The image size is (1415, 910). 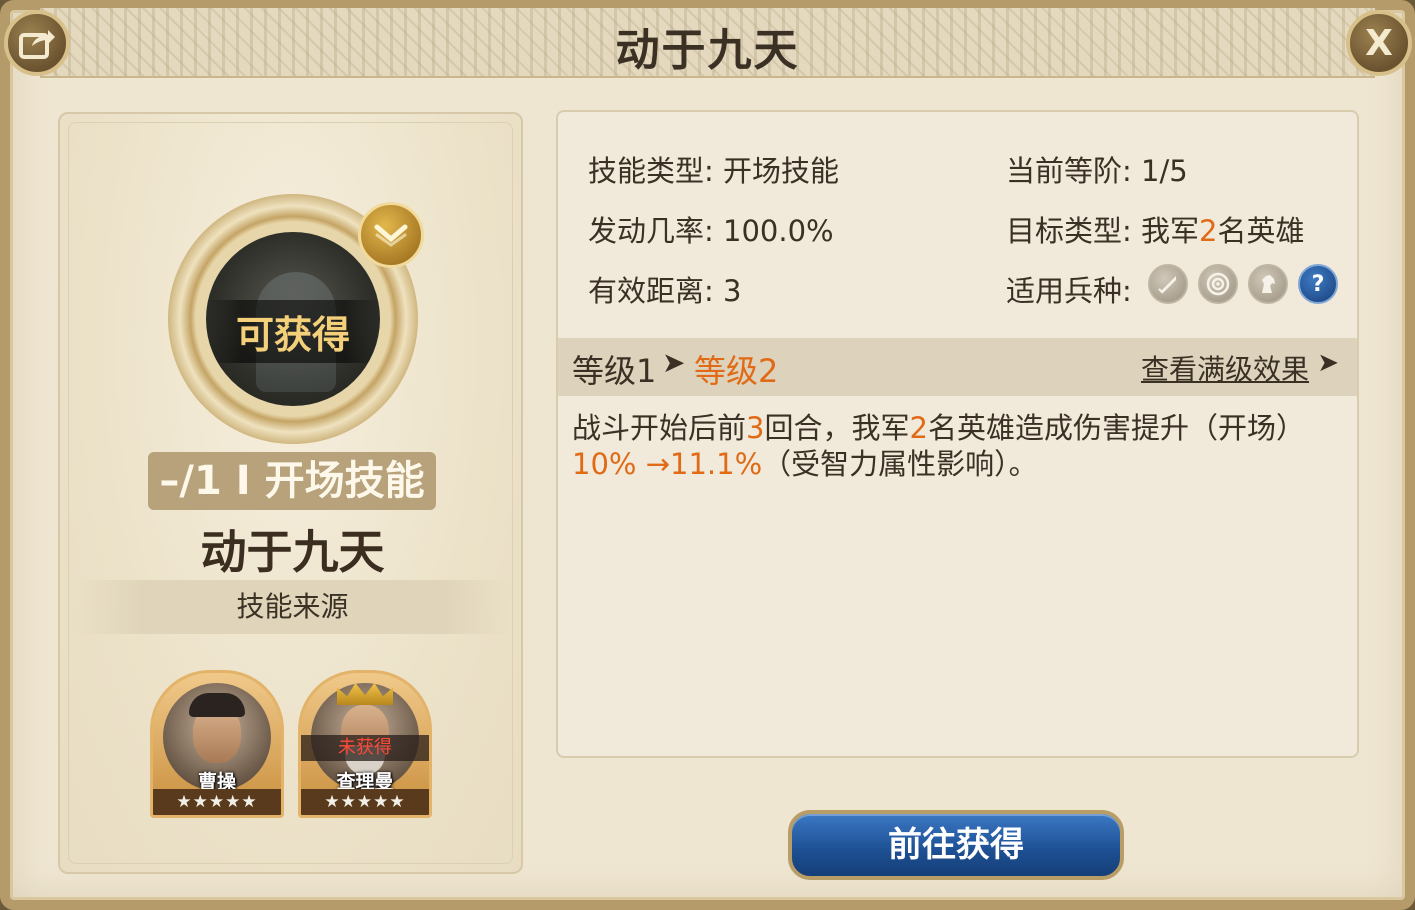 What do you see at coordinates (1069, 231) in the screenshot?
I see `target-type-label: 目标类型:` at bounding box center [1069, 231].